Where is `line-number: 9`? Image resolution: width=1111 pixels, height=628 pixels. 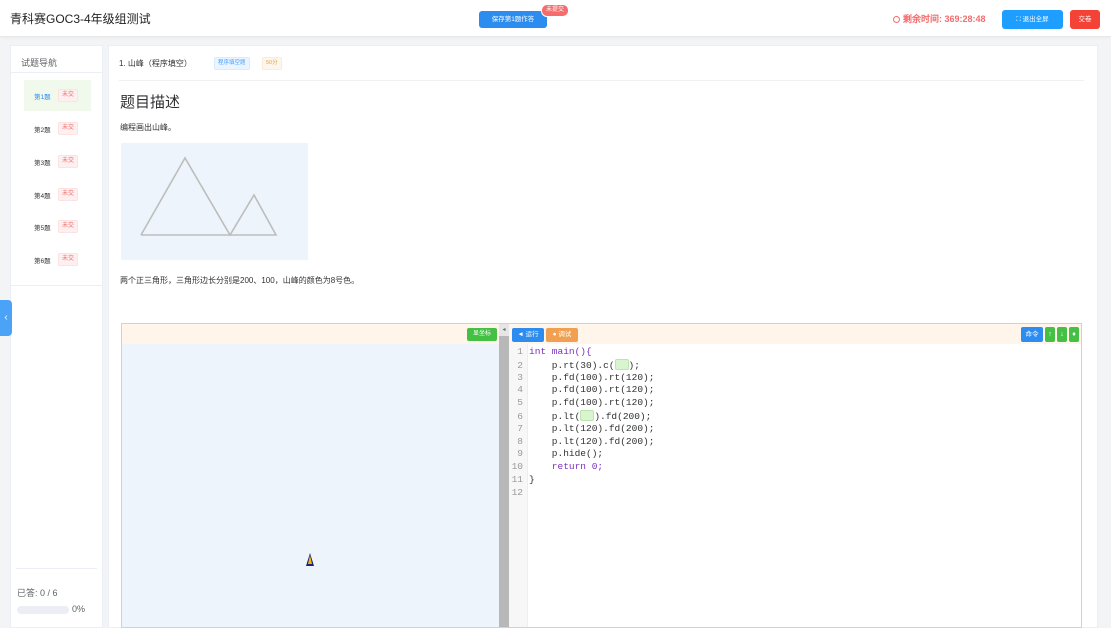
line-number: 9 is located at coordinates (520, 454).